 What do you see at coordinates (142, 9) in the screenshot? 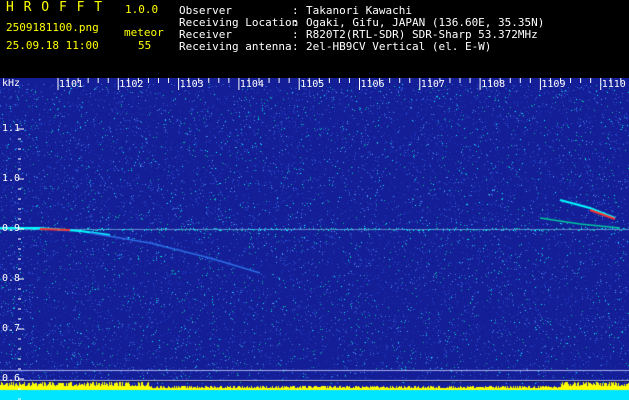
I see `app-version: 1.0.0` at bounding box center [142, 9].